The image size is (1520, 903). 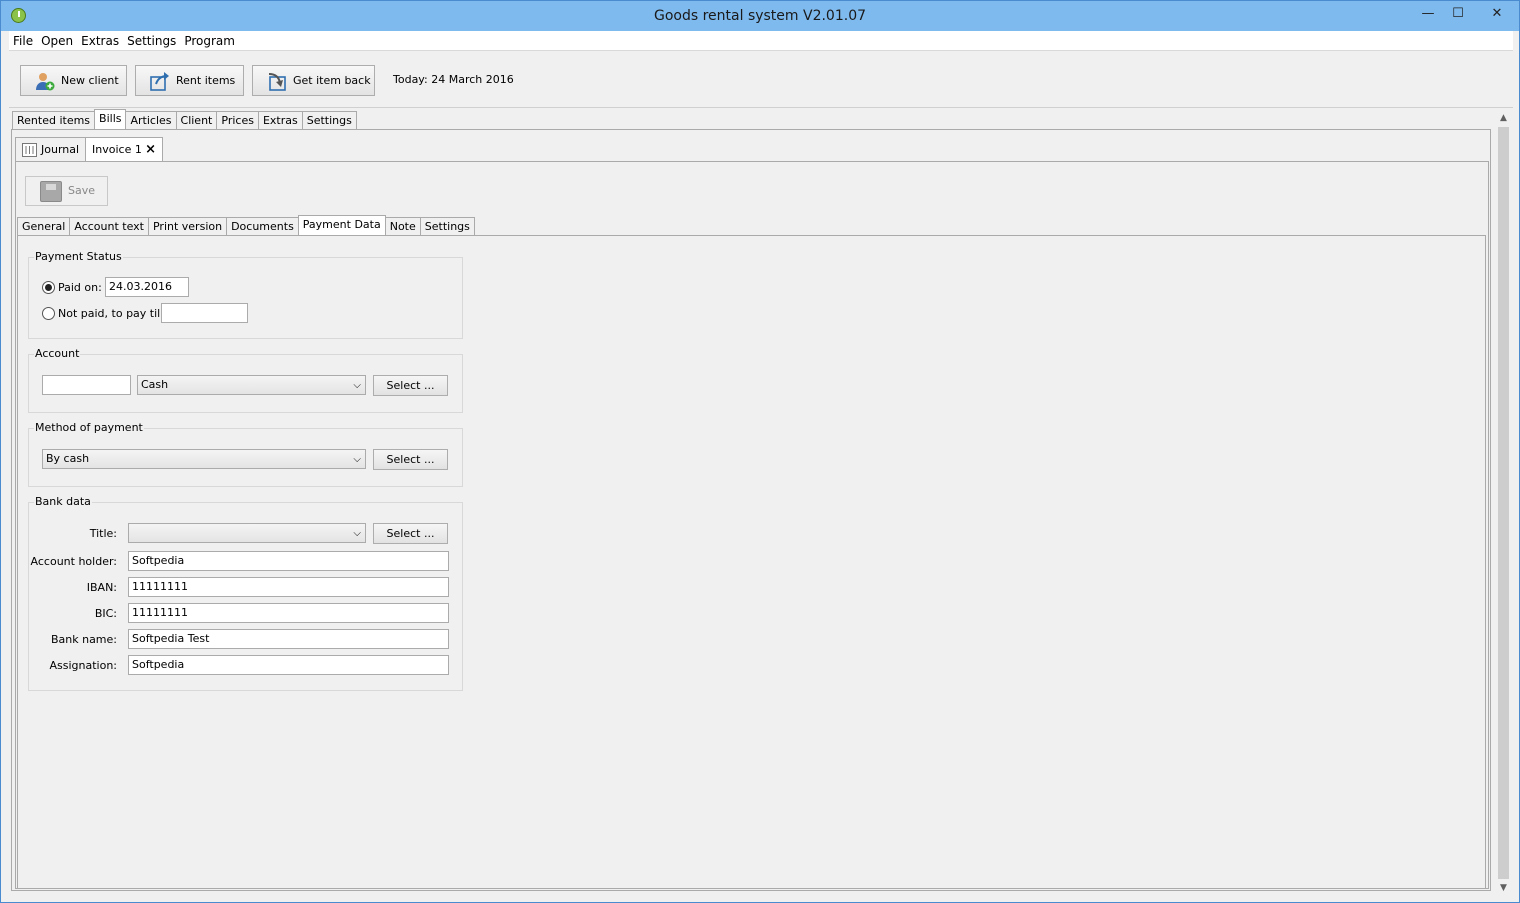 What do you see at coordinates (78, 256) in the screenshot?
I see `payment-status-legend: Payment Status` at bounding box center [78, 256].